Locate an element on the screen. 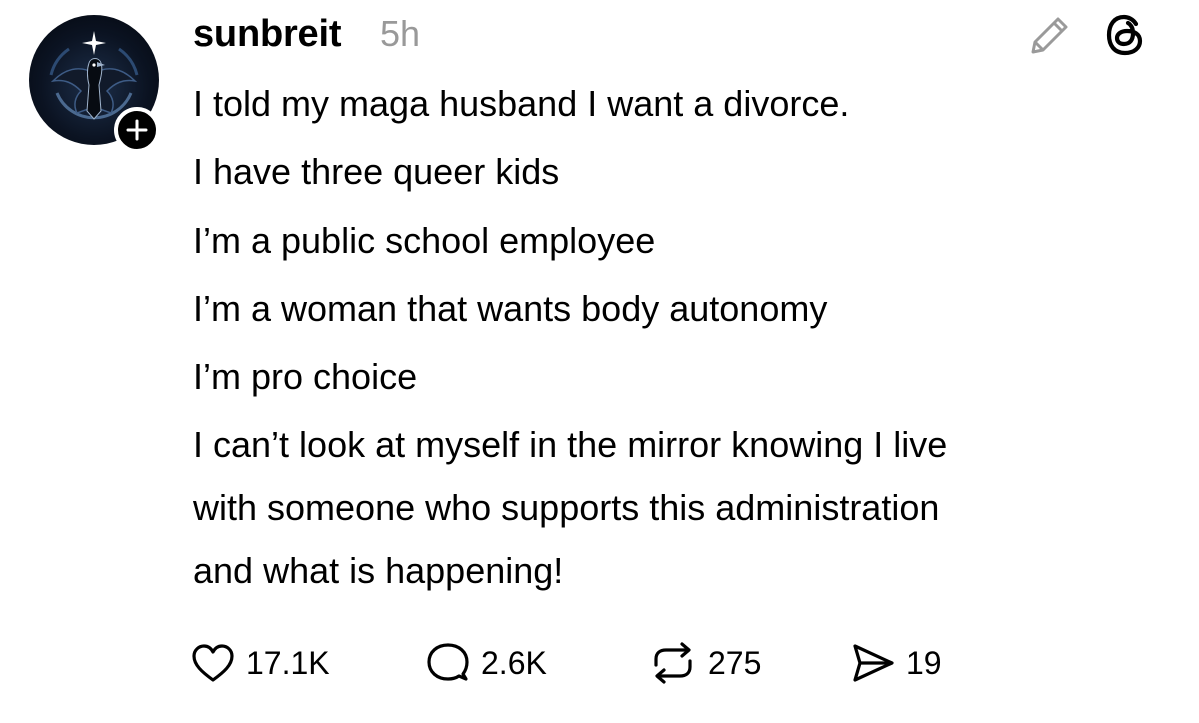 Image resolution: width=1199 pixels, height=723 pixels. repost-icon is located at coordinates (673, 663).